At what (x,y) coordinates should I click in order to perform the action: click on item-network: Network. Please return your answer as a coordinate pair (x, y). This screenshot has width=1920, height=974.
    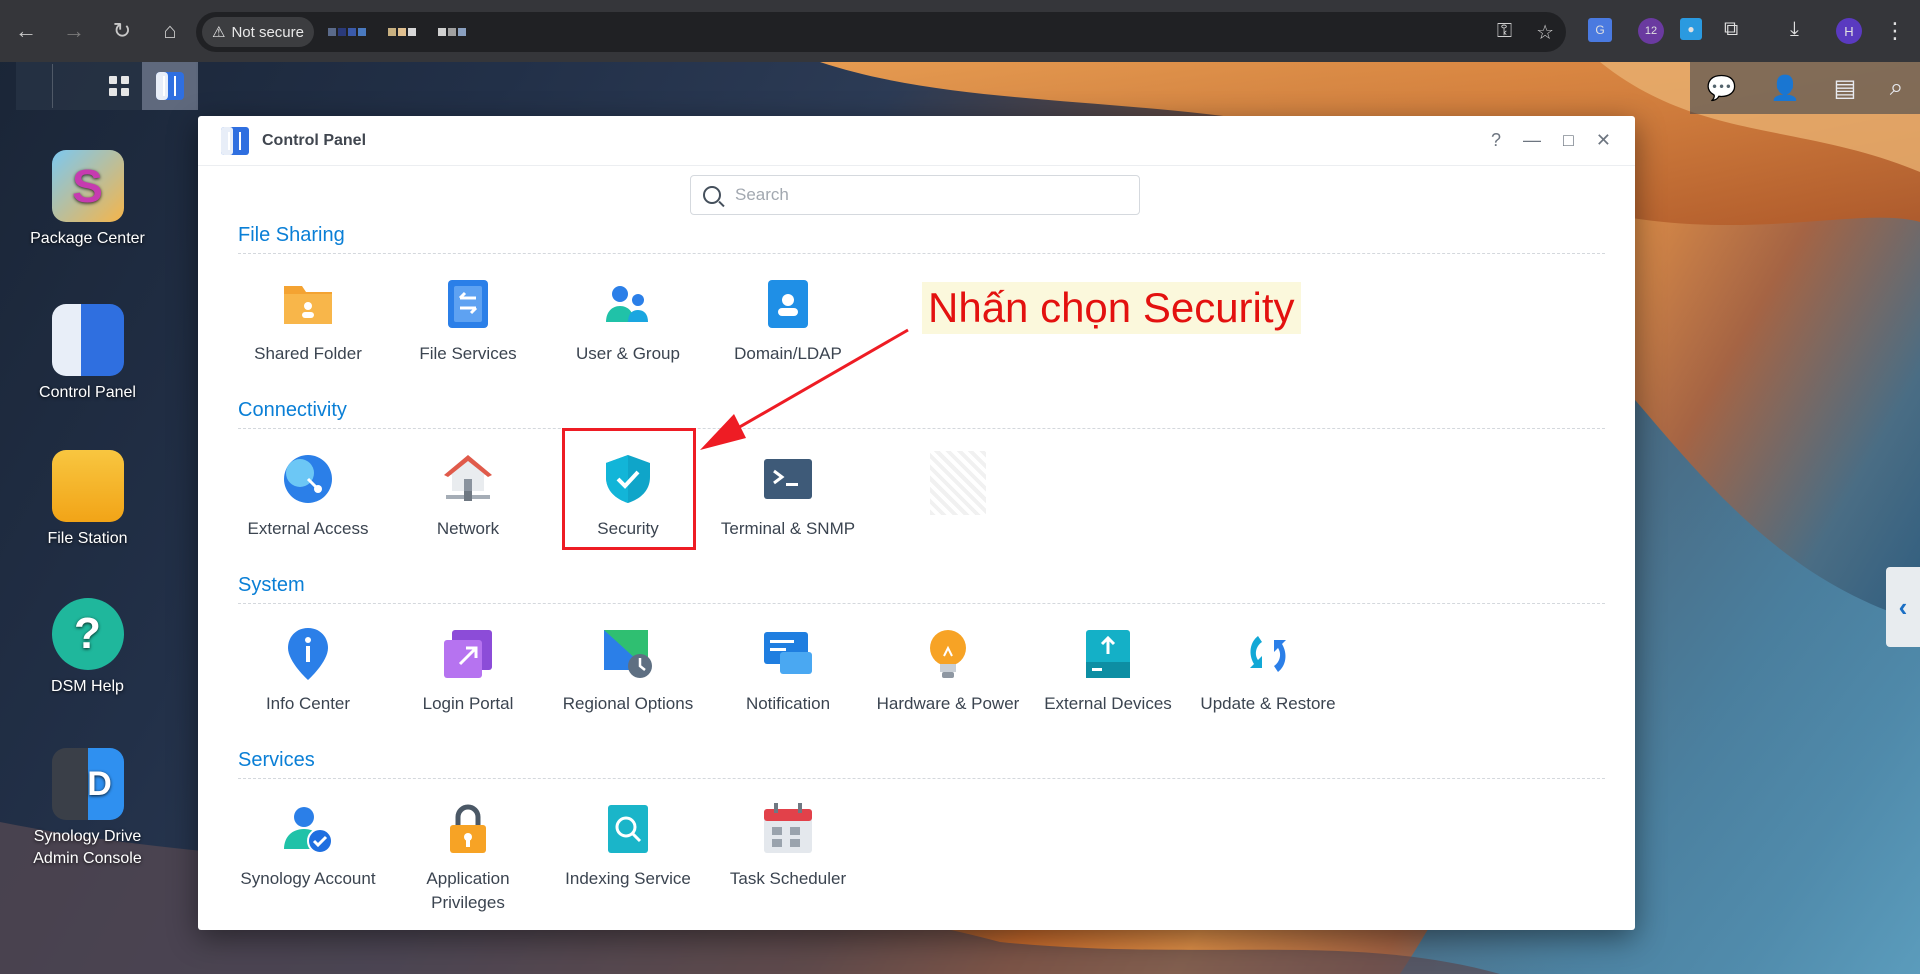
    Looking at the image, I should click on (468, 496).